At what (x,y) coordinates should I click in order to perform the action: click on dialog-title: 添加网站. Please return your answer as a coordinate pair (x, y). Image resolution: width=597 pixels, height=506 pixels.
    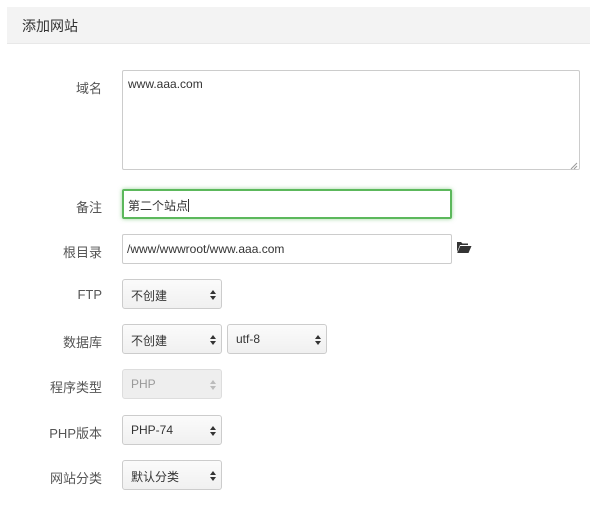
    Looking at the image, I should click on (50, 26).